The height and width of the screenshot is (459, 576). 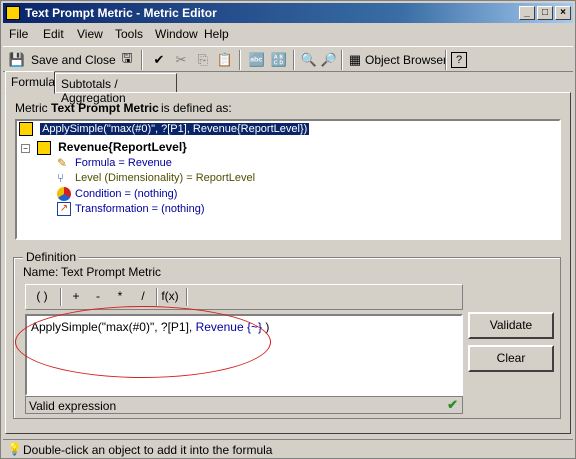 What do you see at coordinates (73, 406) in the screenshot?
I see `validation-status-text: Valid expression` at bounding box center [73, 406].